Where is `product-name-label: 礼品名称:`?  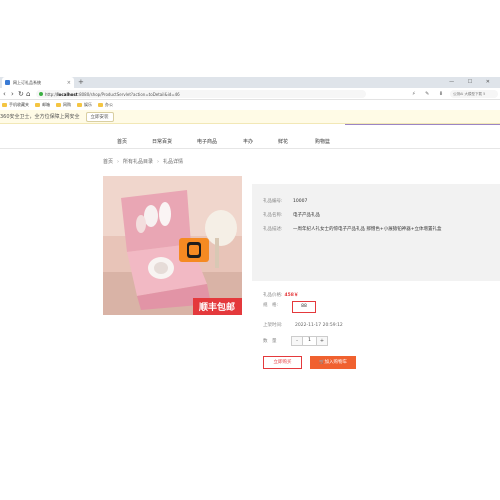 product-name-label: 礼品名称: is located at coordinates (273, 215).